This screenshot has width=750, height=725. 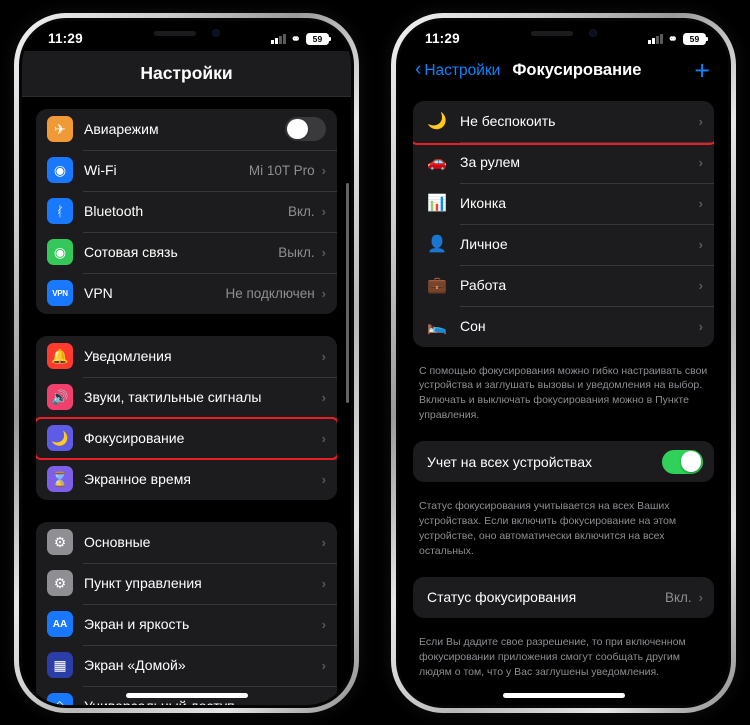 What do you see at coordinates (437, 285) in the screenshot?
I see `briefcase-icon: 💼` at bounding box center [437, 285].